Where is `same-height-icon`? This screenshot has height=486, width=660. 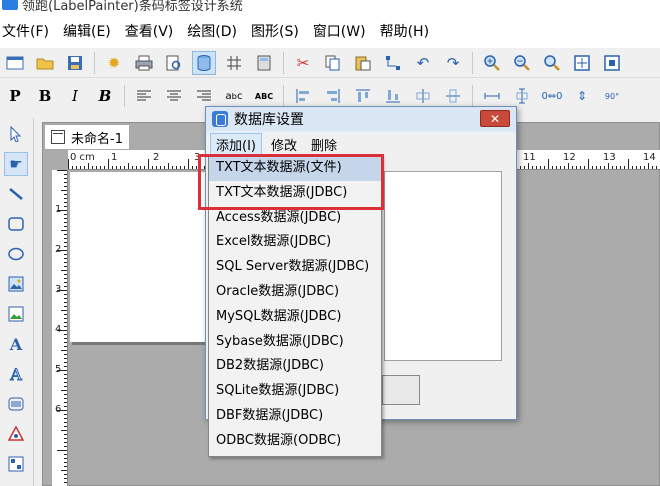 same-height-icon is located at coordinates (522, 96).